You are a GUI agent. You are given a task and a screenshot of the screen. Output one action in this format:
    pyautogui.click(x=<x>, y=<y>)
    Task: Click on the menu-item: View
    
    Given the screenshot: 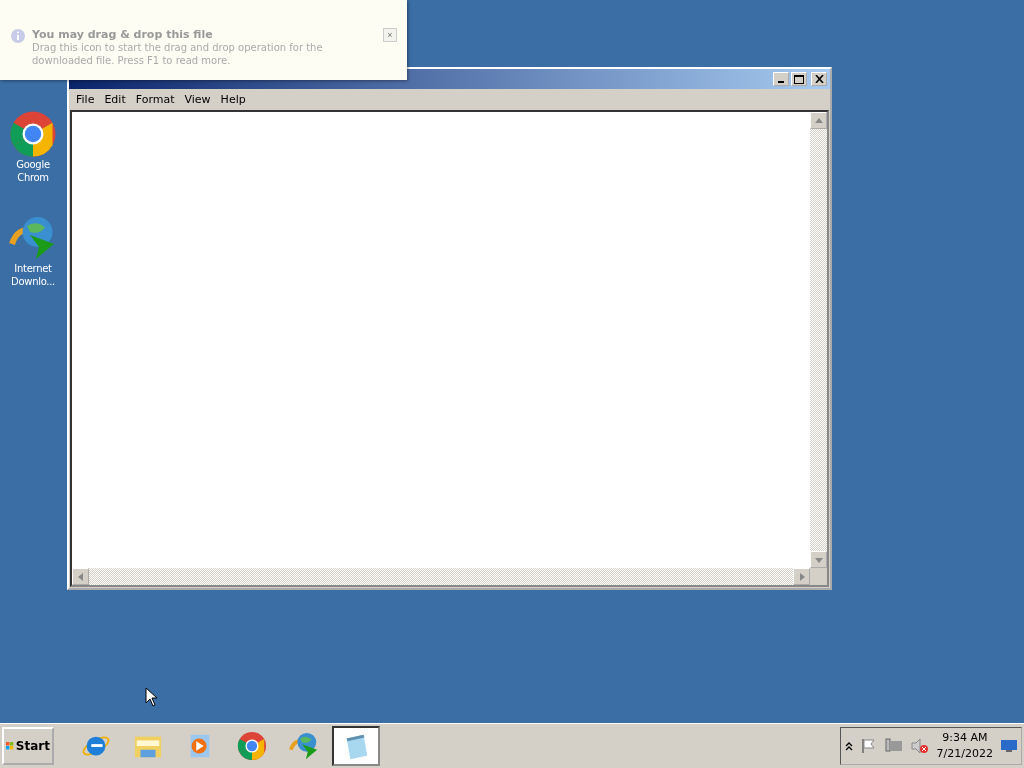 What is the action you would take?
    pyautogui.click(x=197, y=99)
    